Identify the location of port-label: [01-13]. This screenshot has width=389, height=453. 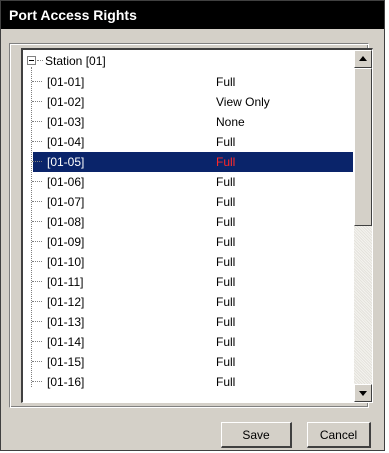
(66, 322).